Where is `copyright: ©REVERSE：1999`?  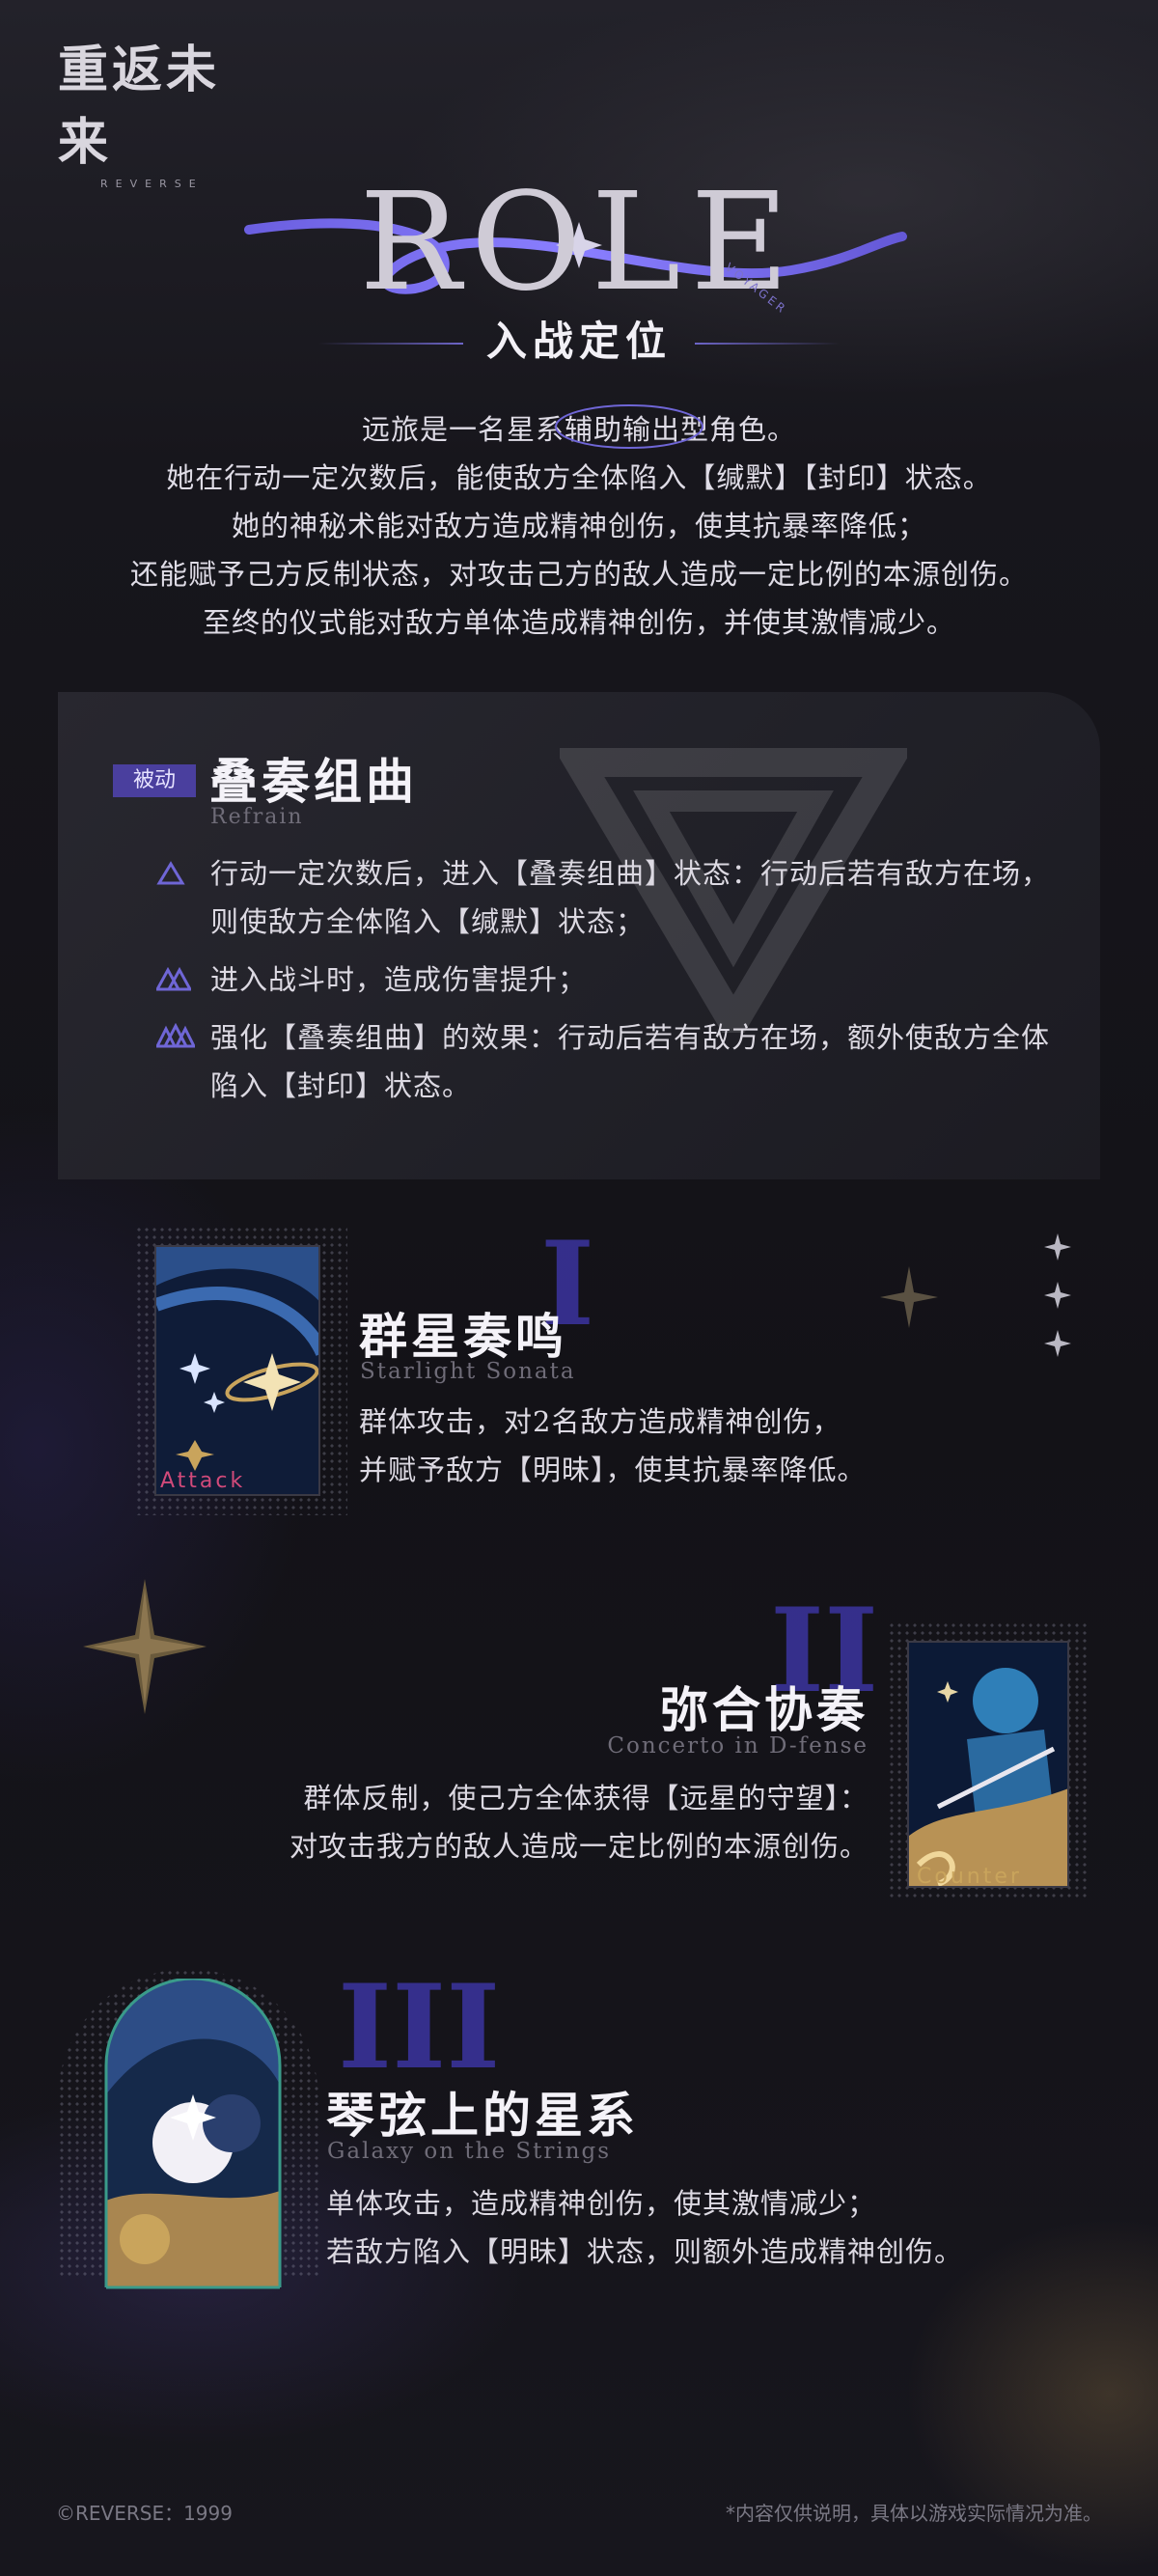 copyright: ©REVERSE：1999 is located at coordinates (144, 2513).